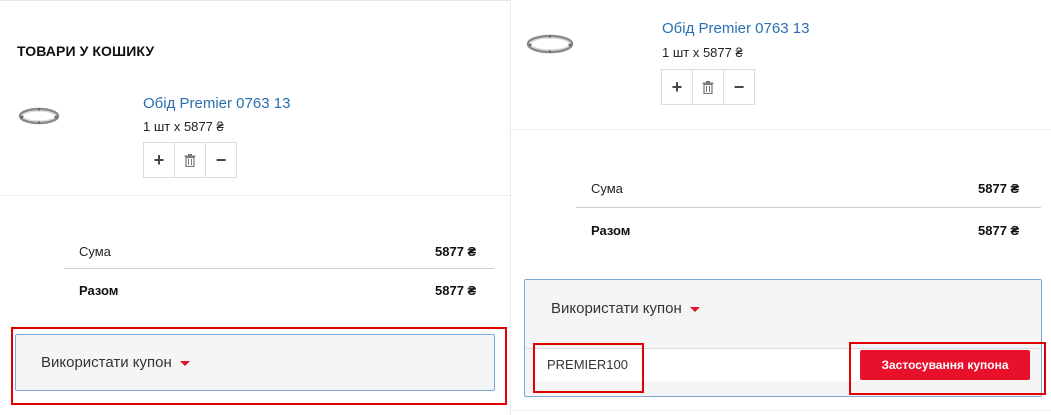  I want to click on cart-title: ТОВАРИ У КОШИКУ, so click(86, 51).